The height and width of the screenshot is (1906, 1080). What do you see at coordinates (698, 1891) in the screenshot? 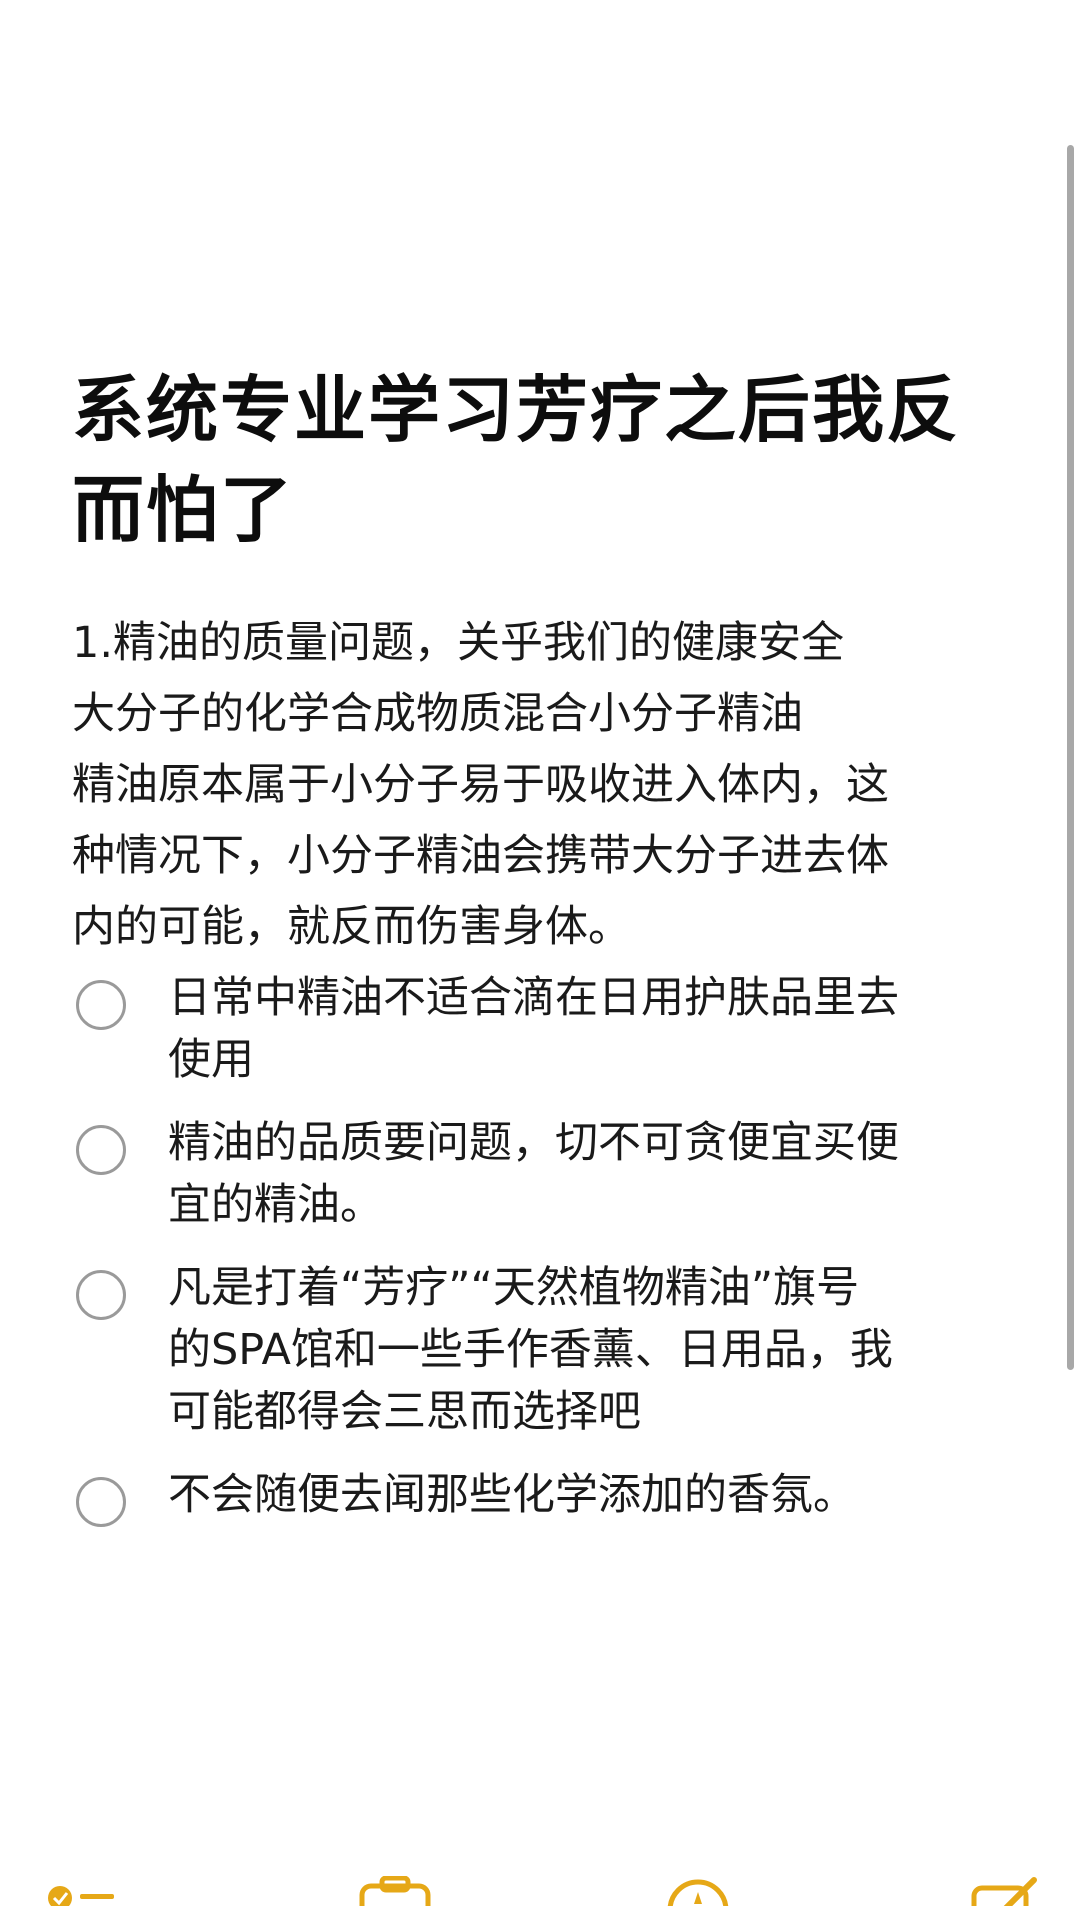
I see `markup-icon` at bounding box center [698, 1891].